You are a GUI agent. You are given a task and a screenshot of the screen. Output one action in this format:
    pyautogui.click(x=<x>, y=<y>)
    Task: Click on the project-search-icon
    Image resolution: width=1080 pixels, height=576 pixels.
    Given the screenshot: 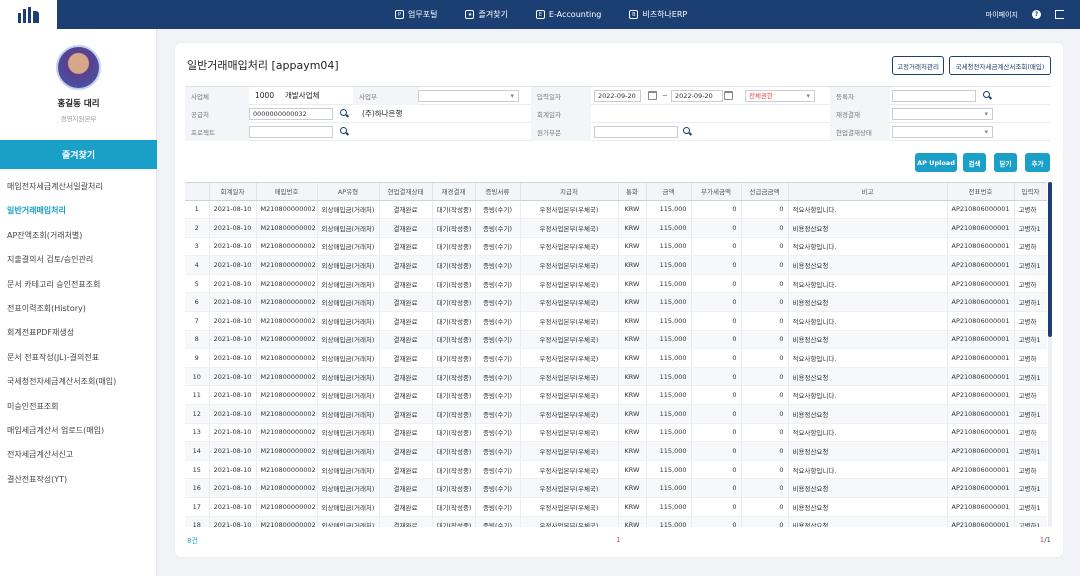 What is the action you would take?
    pyautogui.click(x=344, y=132)
    